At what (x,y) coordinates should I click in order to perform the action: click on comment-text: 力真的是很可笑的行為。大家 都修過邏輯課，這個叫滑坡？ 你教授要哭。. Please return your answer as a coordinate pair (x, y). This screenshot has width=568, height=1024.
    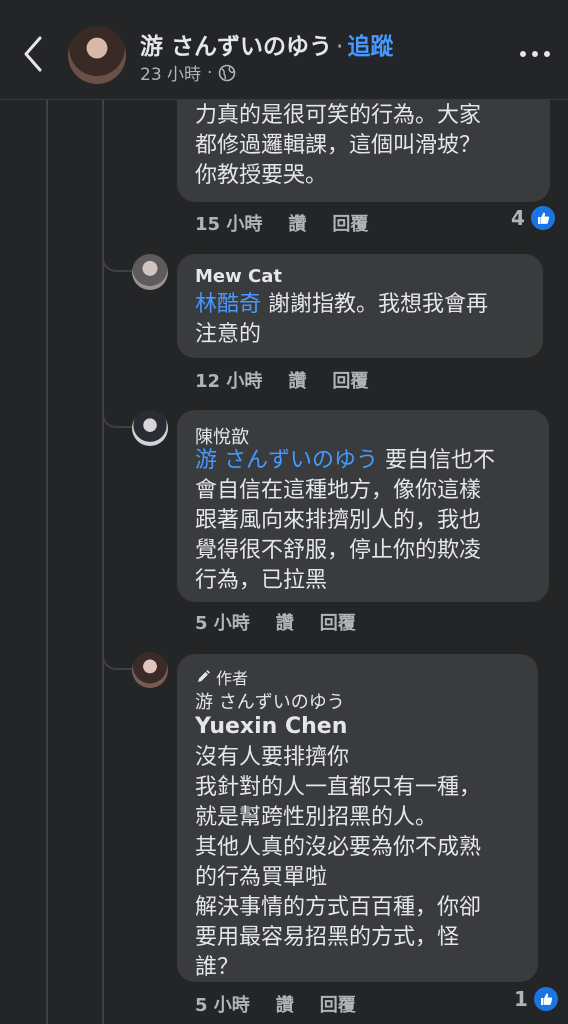
    Looking at the image, I should click on (338, 145).